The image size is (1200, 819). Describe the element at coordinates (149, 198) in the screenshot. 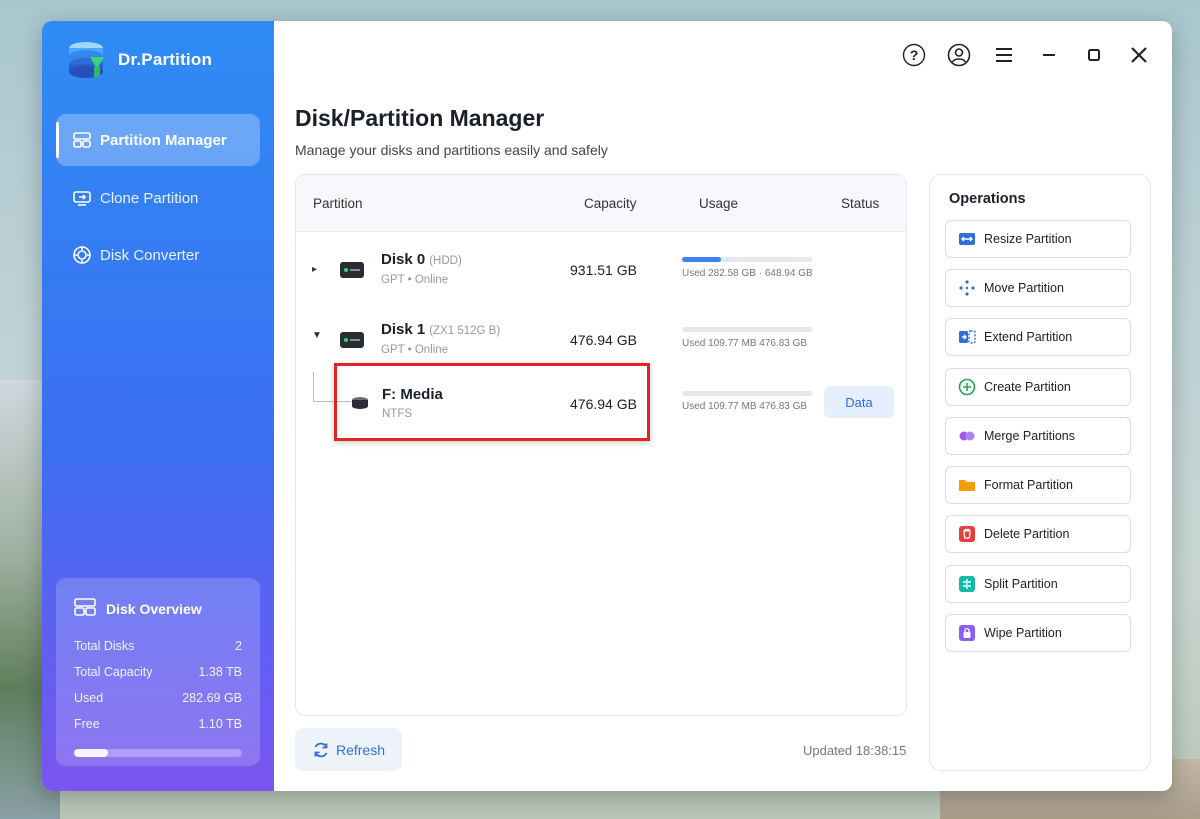

I see `sidebar-item-label: Clone Partition` at that location.